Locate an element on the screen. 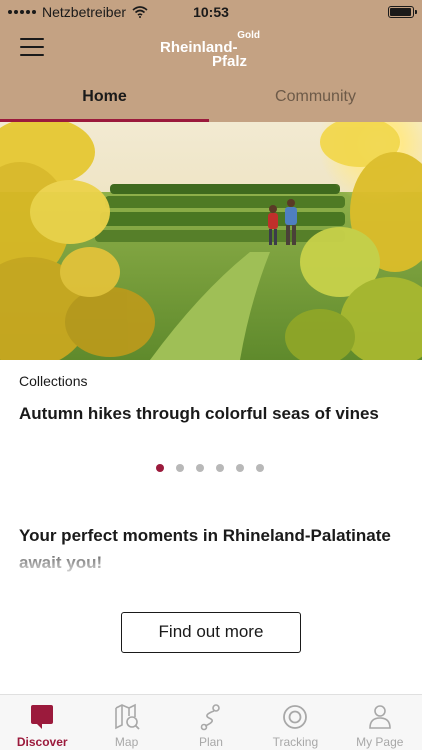 This screenshot has height=750, width=422. map-icon is located at coordinates (127, 716).